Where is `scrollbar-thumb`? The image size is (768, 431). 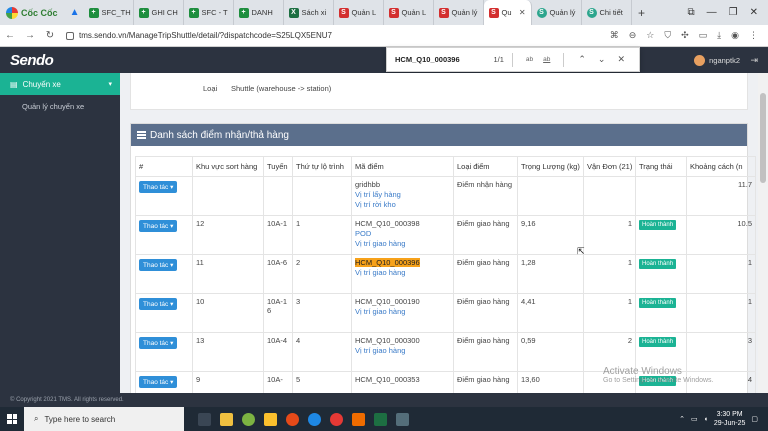
scrollbar-thumb is located at coordinates (763, 138).